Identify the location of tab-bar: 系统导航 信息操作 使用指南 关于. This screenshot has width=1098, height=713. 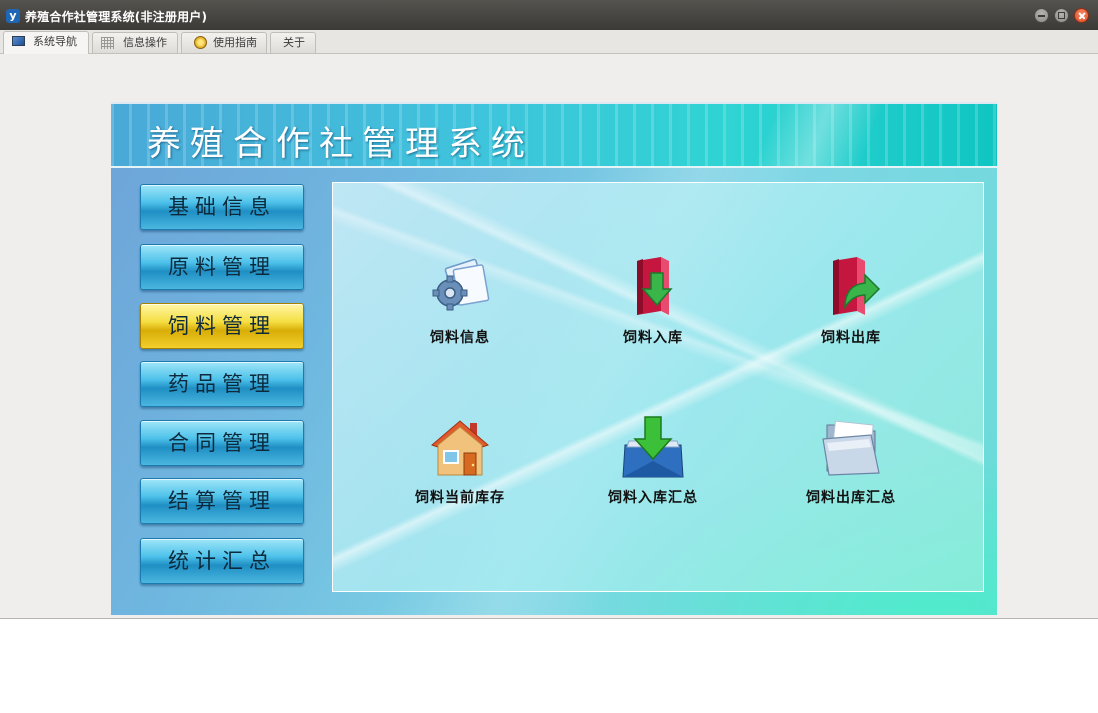
(549, 42).